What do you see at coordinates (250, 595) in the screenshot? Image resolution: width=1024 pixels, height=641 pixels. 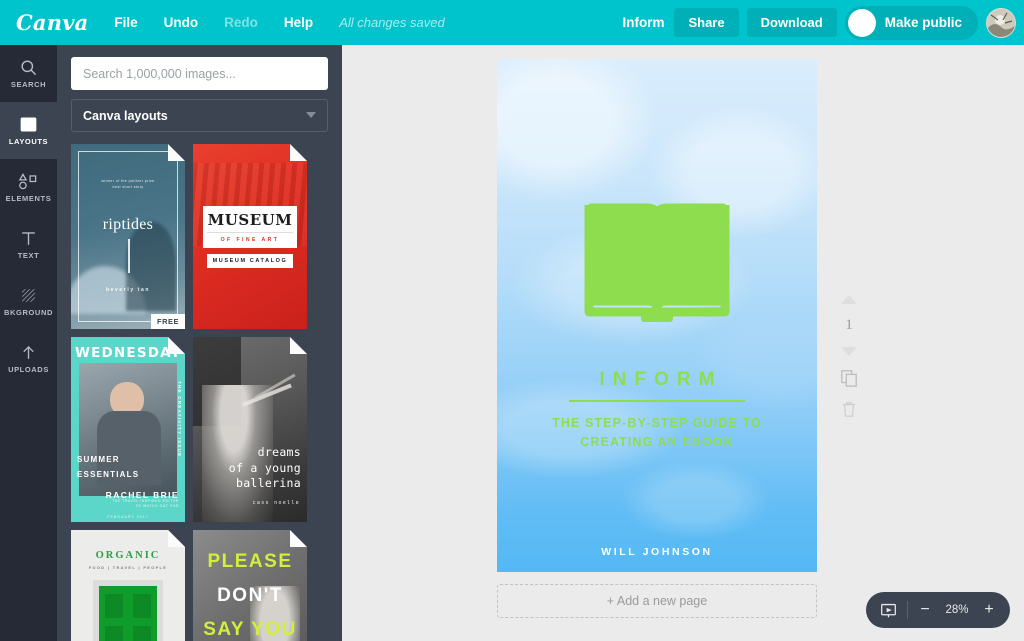 I see `thumb-line2: DON'T` at bounding box center [250, 595].